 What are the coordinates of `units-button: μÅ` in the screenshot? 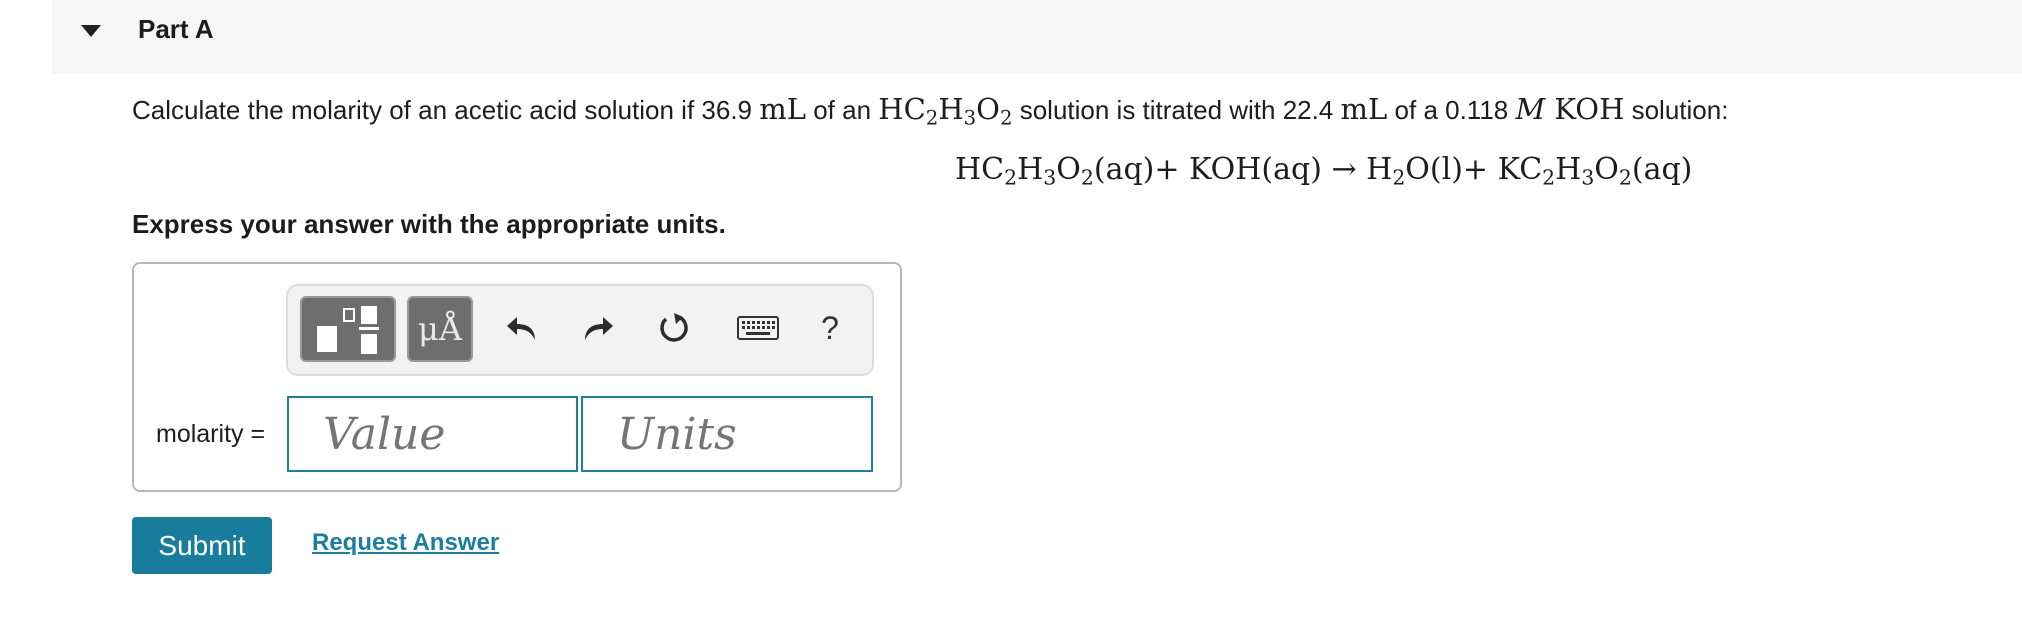 It's located at (440, 329).